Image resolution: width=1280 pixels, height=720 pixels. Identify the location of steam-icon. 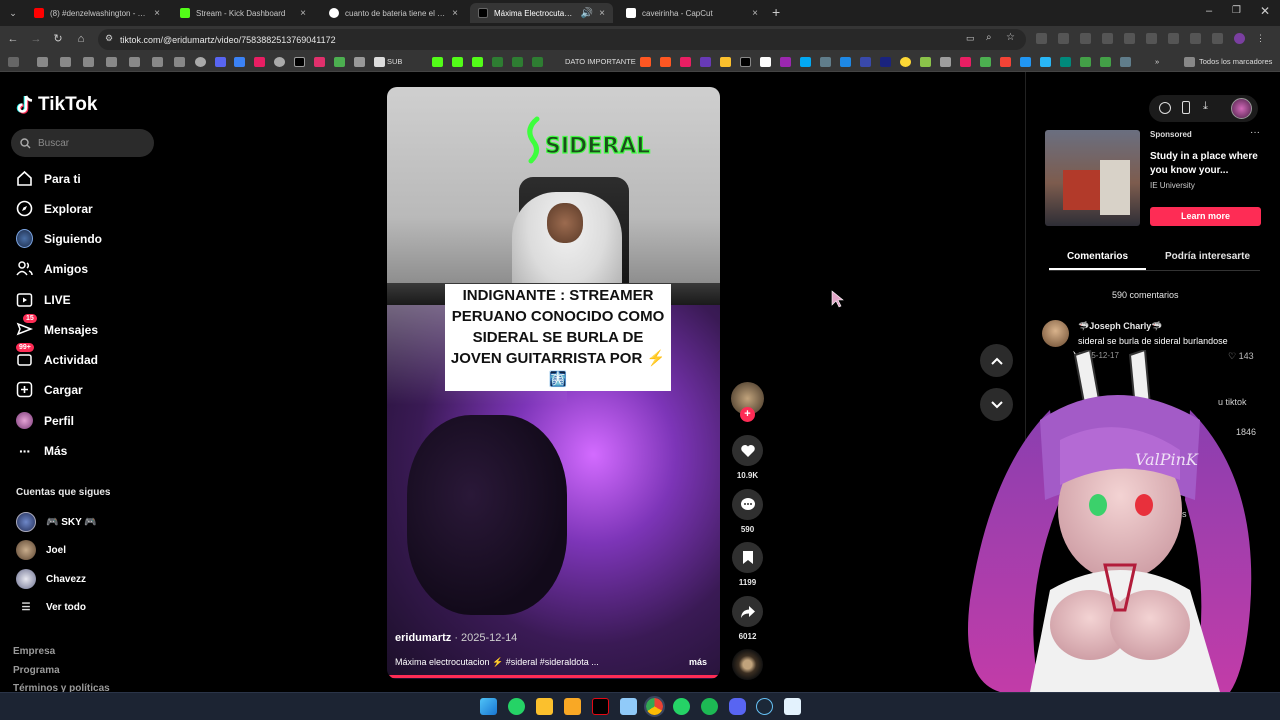
(764, 706).